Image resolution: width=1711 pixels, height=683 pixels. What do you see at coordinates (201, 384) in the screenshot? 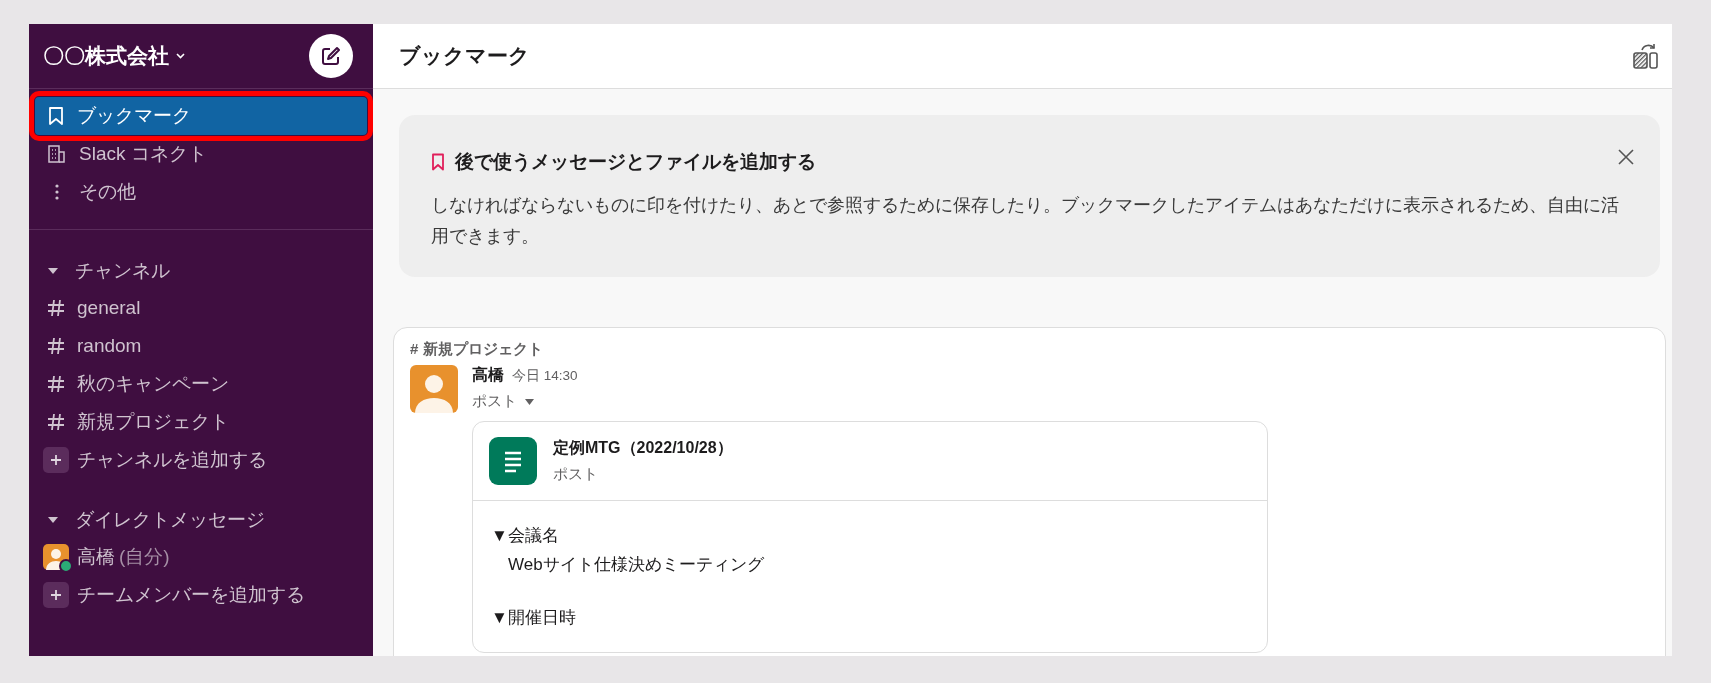
I see `sidebar-item: 秋のキャンペーン` at bounding box center [201, 384].